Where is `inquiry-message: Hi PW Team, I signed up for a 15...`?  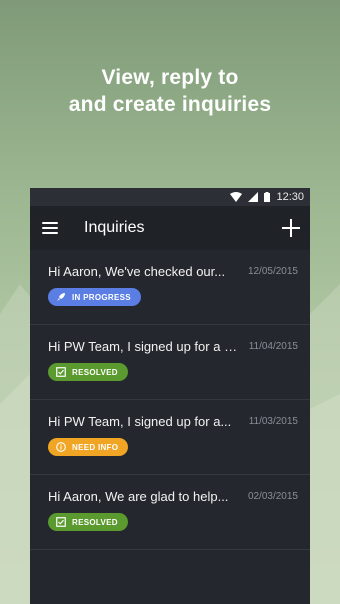 inquiry-message: Hi PW Team, I signed up for a 15... is located at coordinates (145, 346).